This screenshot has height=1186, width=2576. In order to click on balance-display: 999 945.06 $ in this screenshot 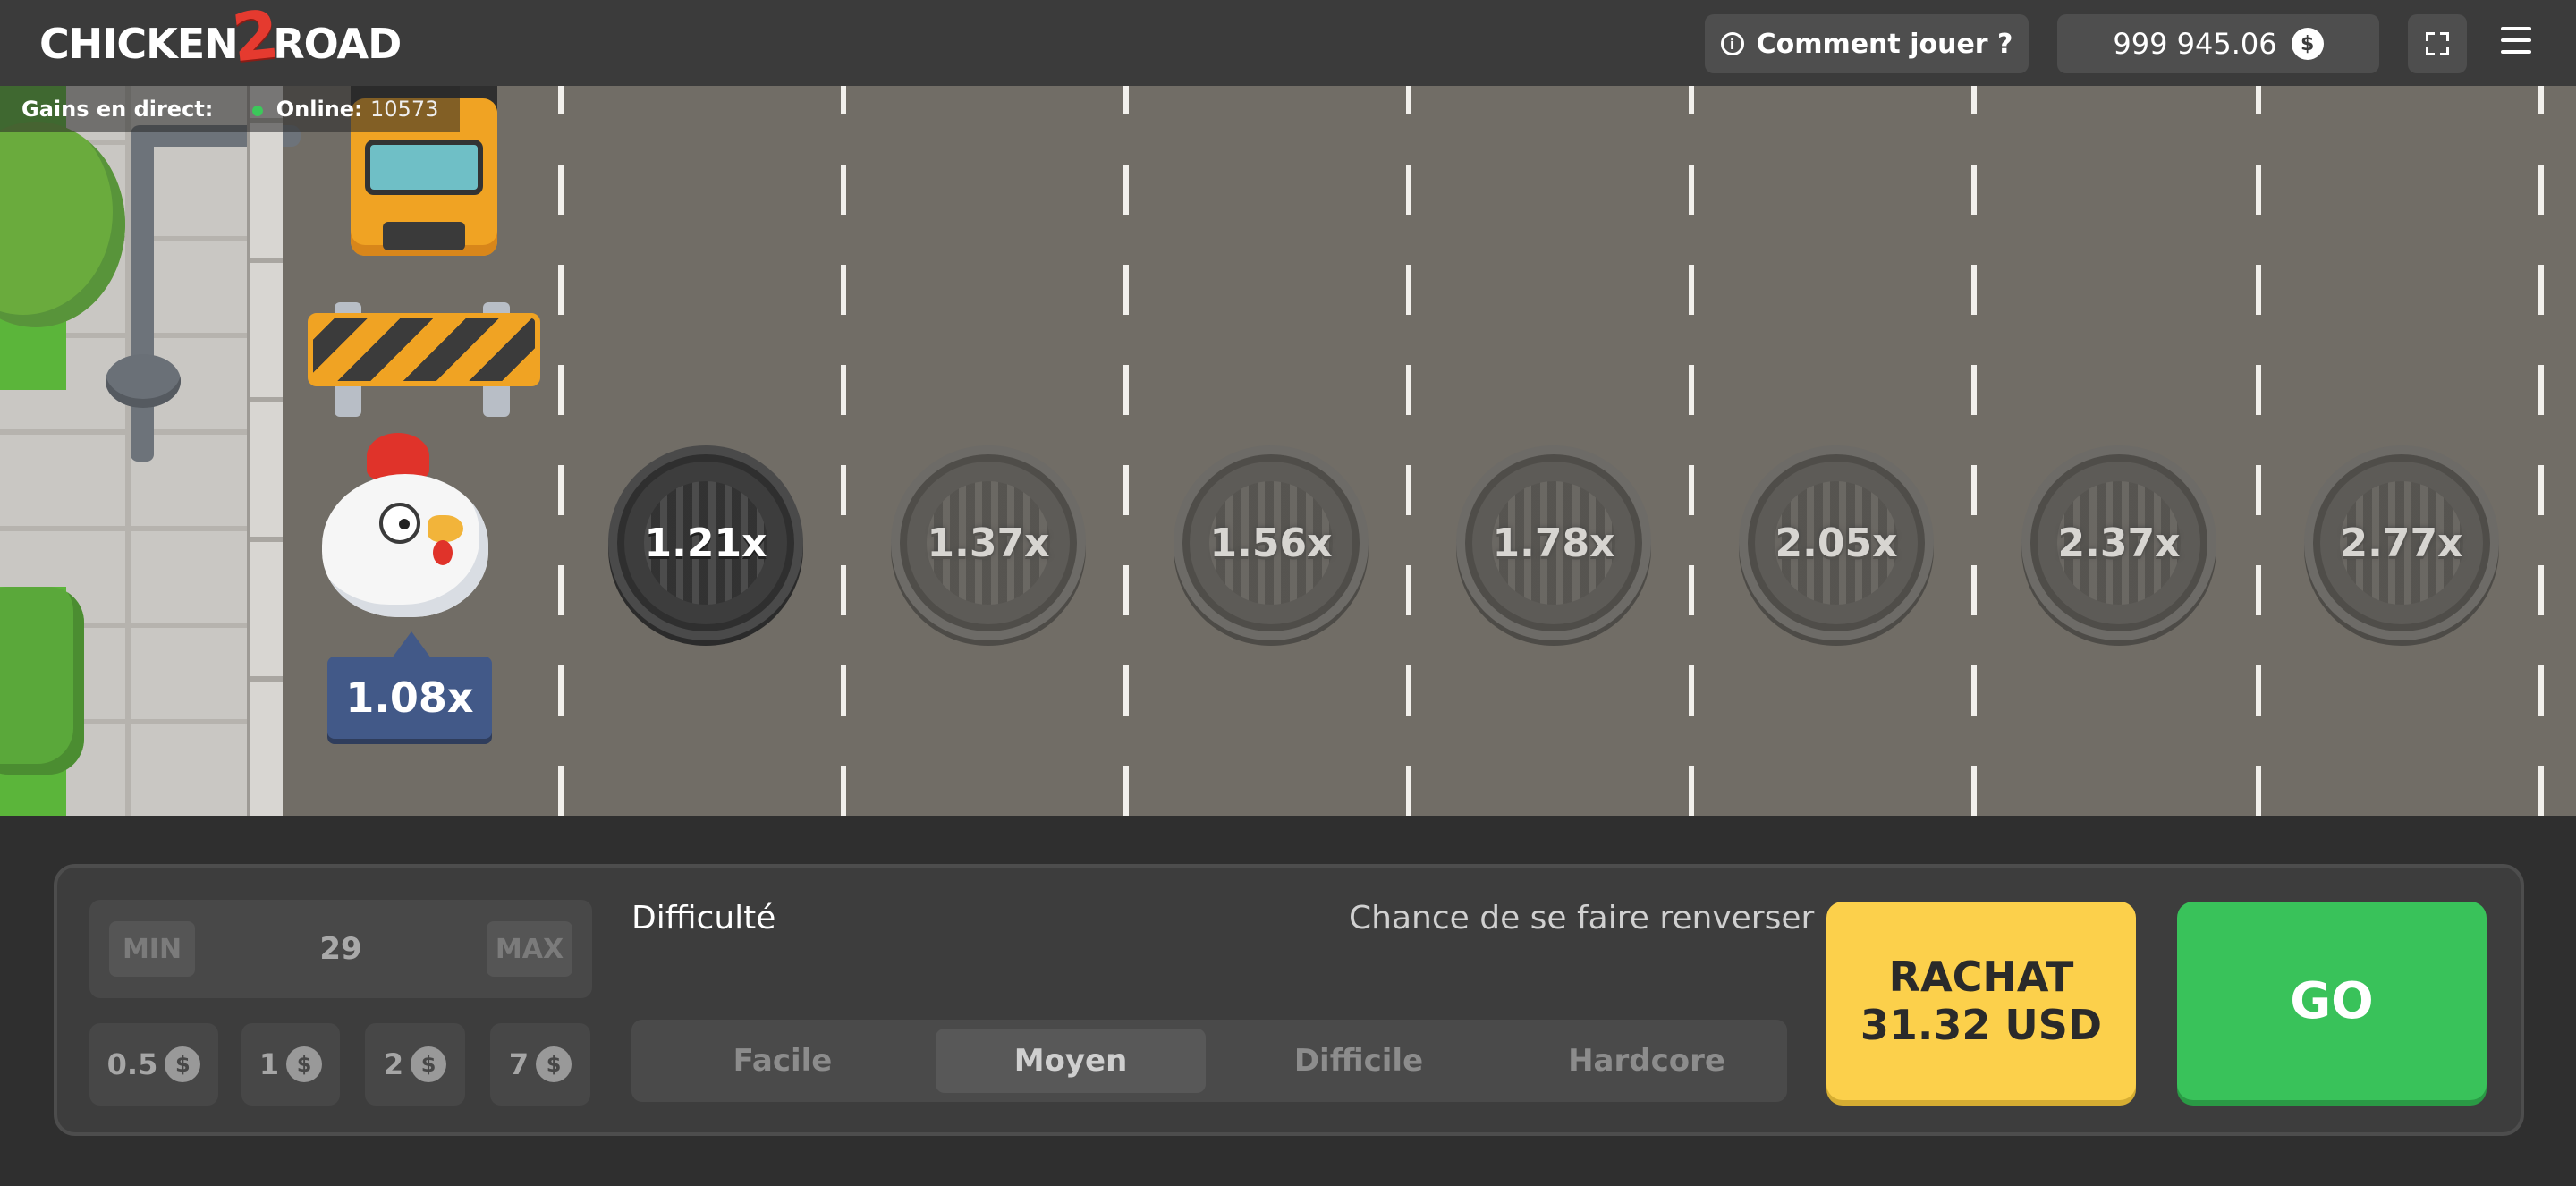, I will do `click(2218, 43)`.